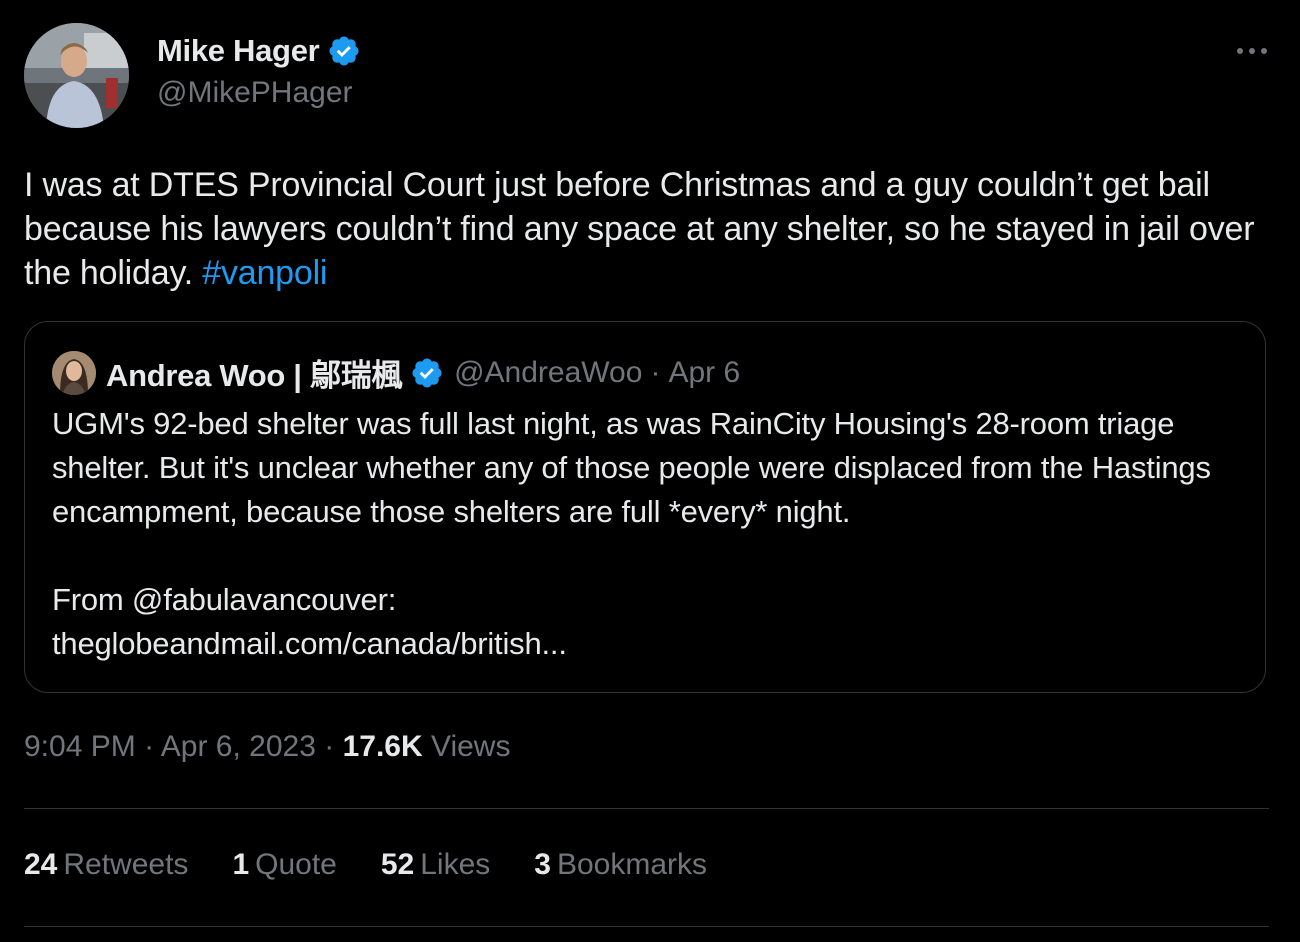 The height and width of the screenshot is (942, 1300). What do you see at coordinates (548, 373) in the screenshot?
I see `quoted-author-handle: @AndreaWoo` at bounding box center [548, 373].